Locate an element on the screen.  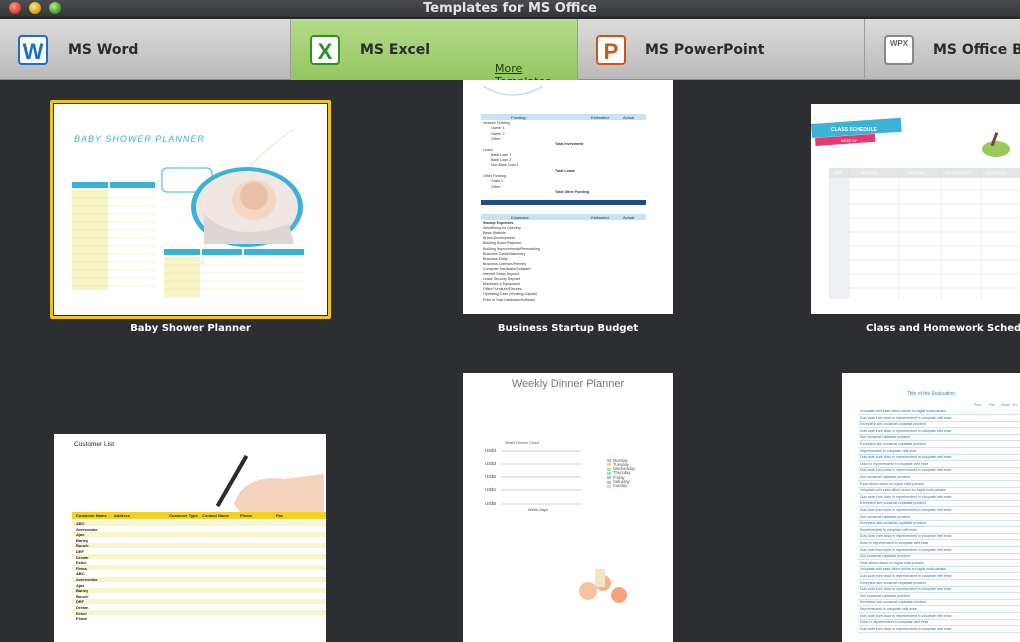
funding-row: Total Investment is located at coordinates (569, 144).